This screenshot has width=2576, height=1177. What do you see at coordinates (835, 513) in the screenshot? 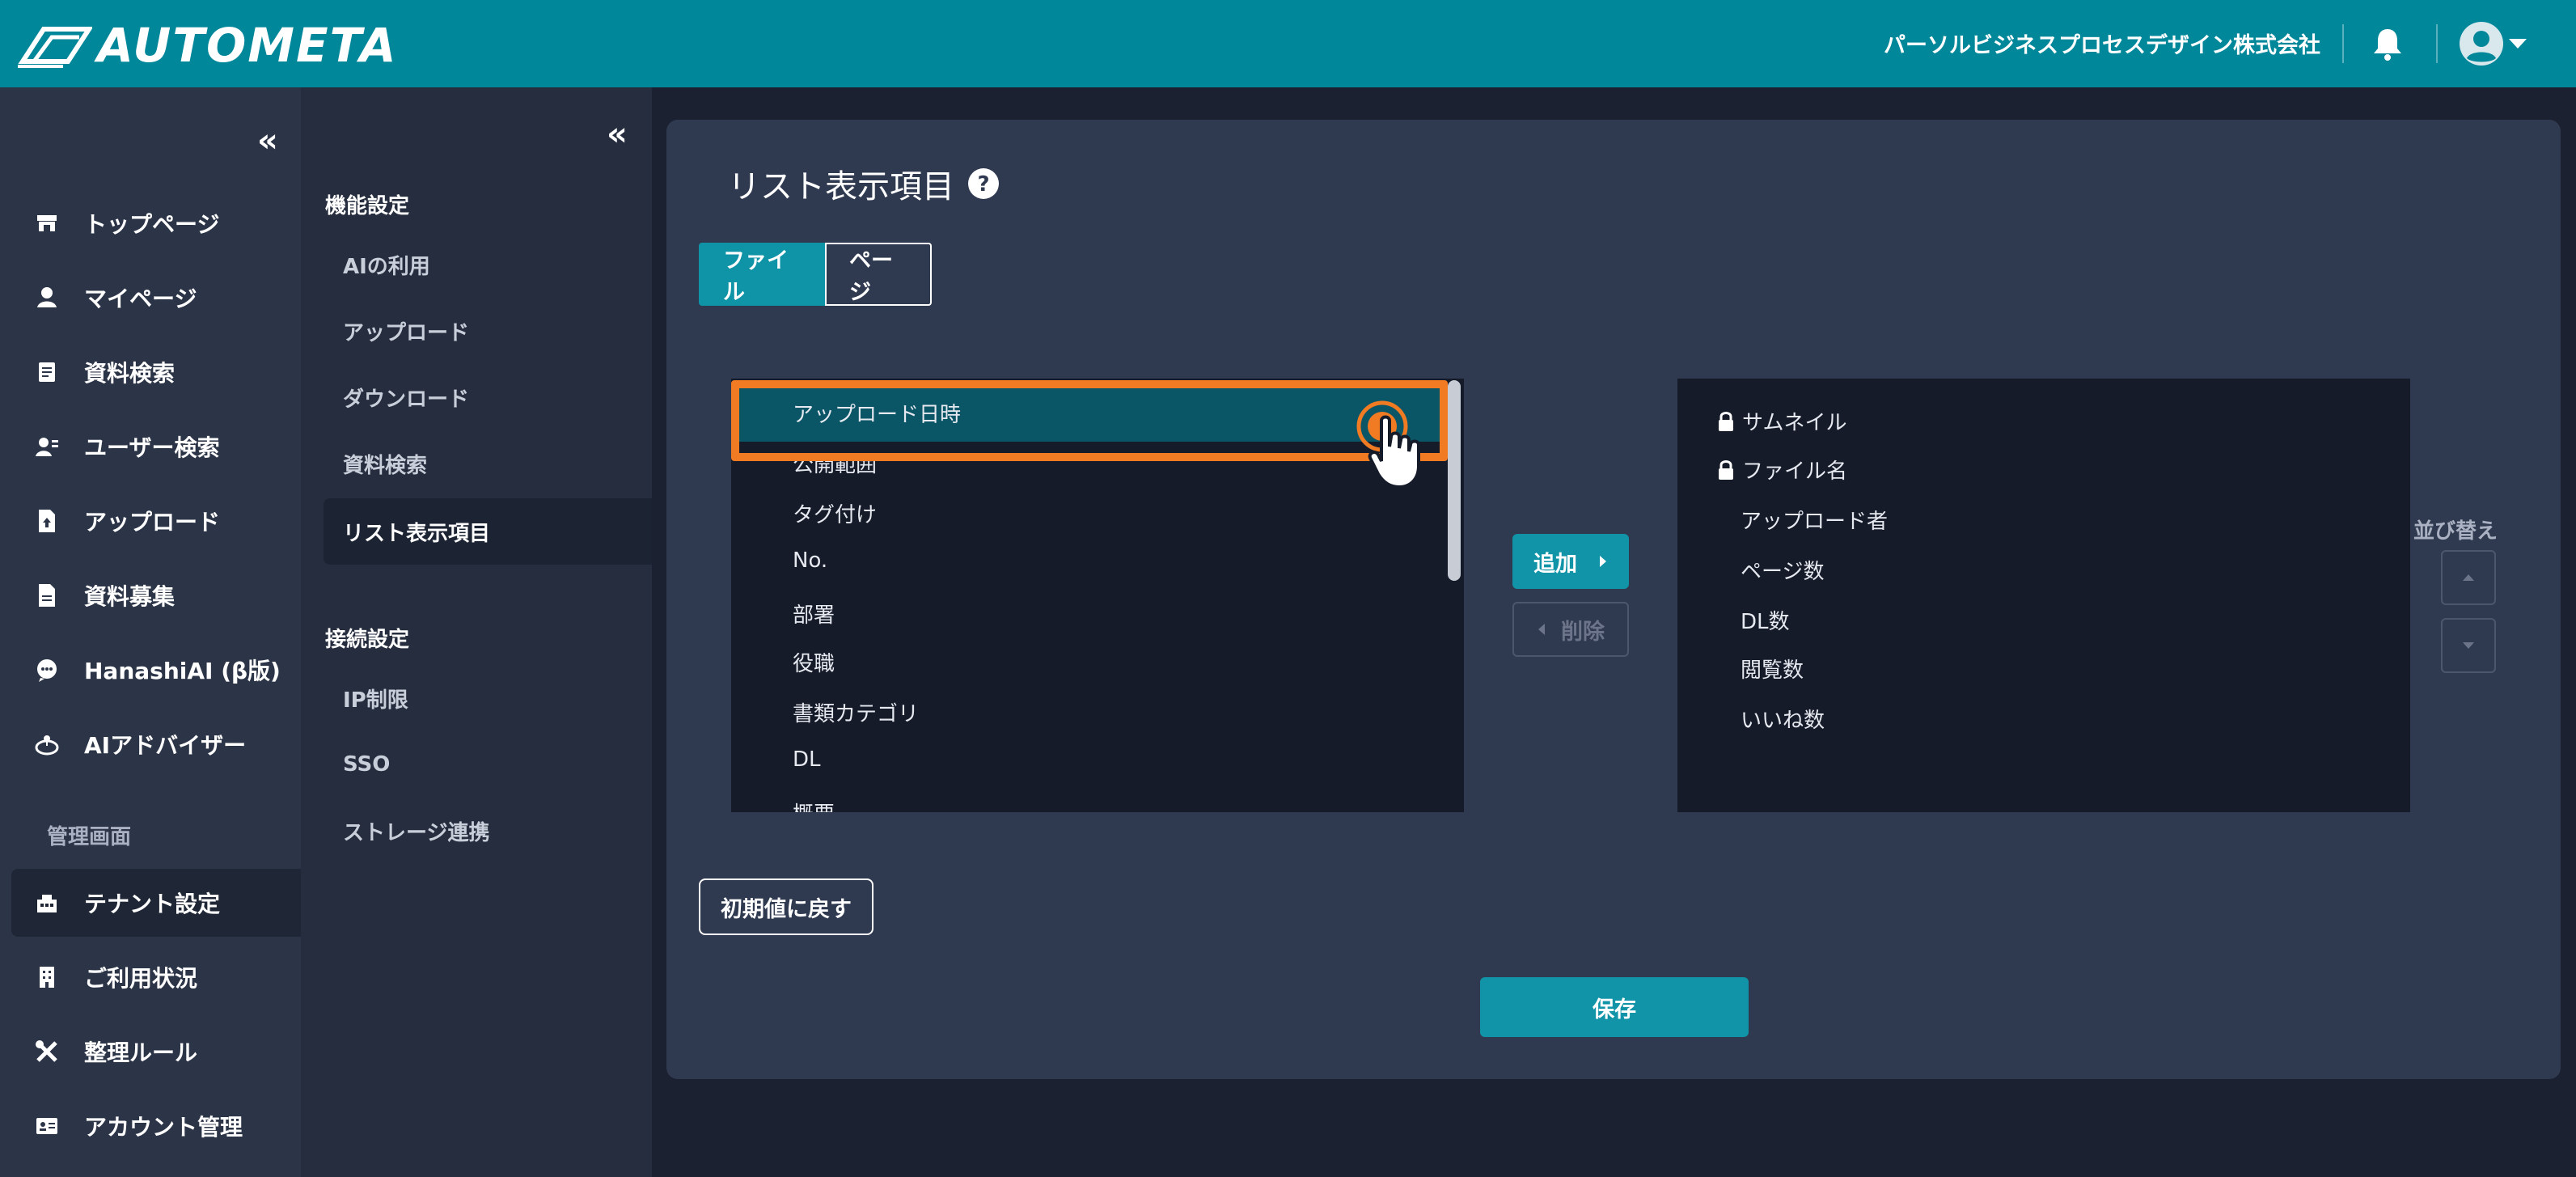
I see `list-item: タグ付け` at bounding box center [835, 513].